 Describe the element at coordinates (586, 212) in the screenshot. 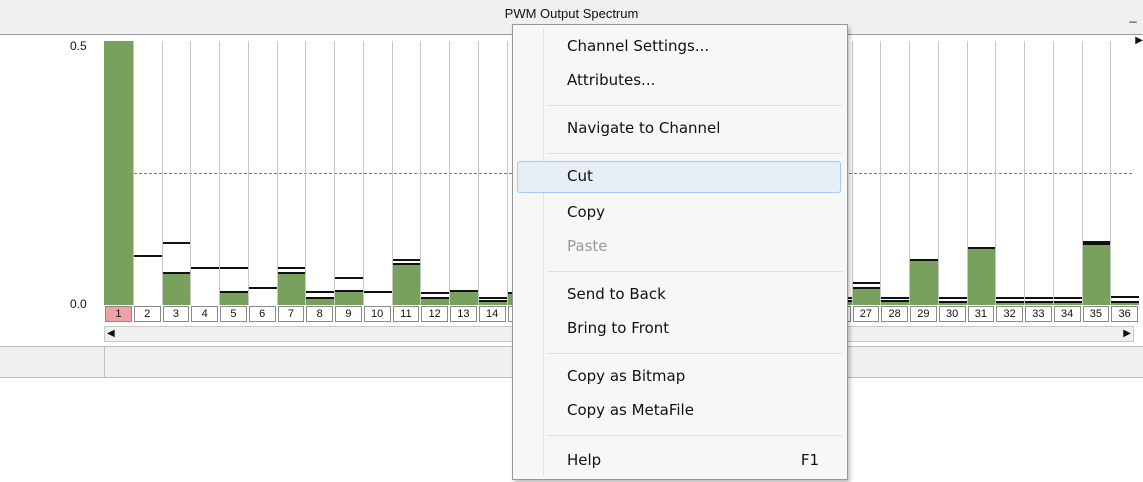

I see `menu-item-copy: Copy` at that location.